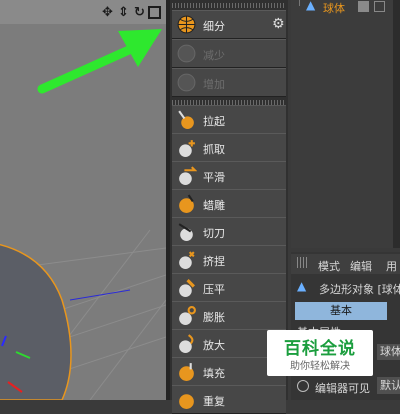  Describe the element at coordinates (187, 315) in the screenshot. I see `inflate-icon` at that location.